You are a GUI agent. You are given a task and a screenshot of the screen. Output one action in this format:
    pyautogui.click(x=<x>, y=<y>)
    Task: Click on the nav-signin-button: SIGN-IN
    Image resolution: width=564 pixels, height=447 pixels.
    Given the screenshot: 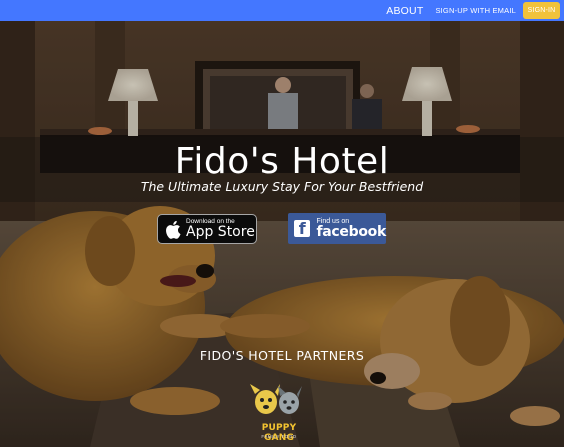 What is the action you would take?
    pyautogui.click(x=541, y=10)
    